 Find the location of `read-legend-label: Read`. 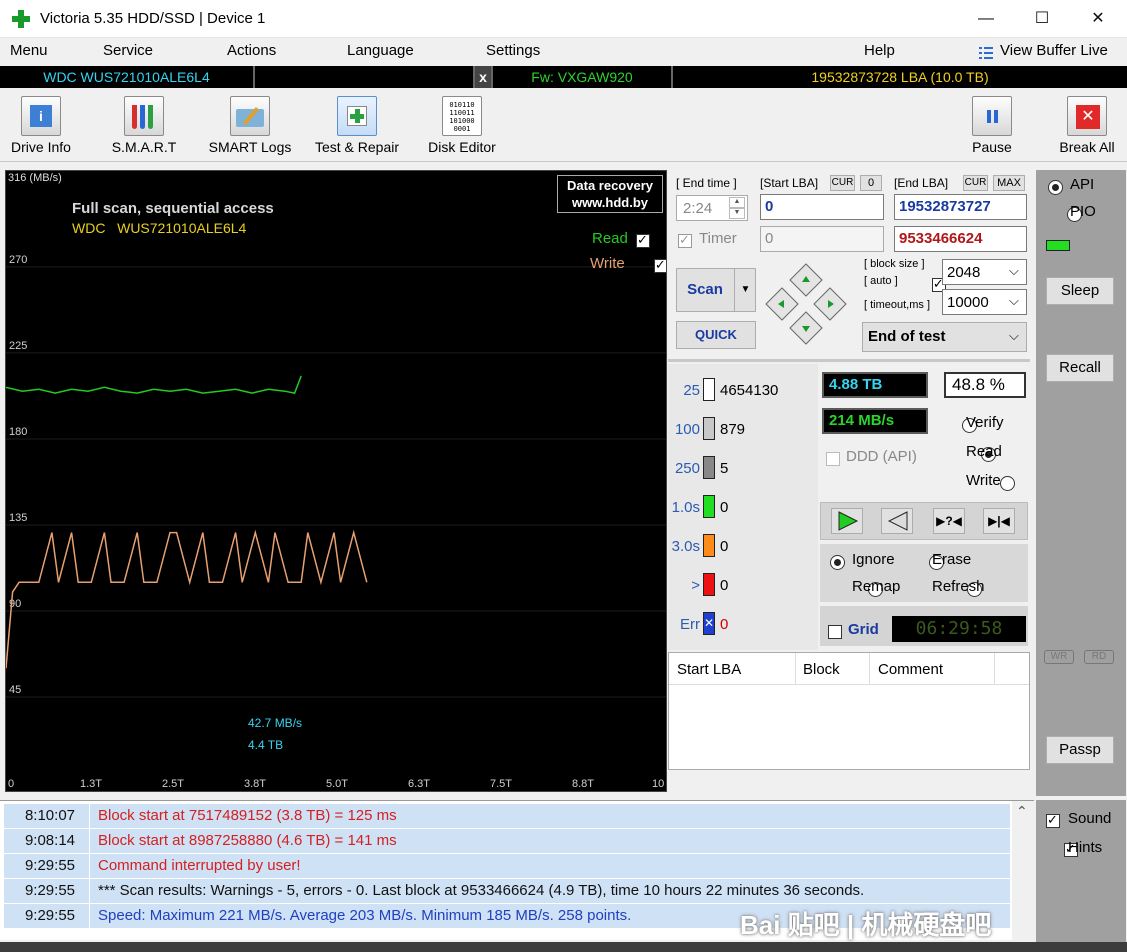

read-legend-label: Read is located at coordinates (610, 238).